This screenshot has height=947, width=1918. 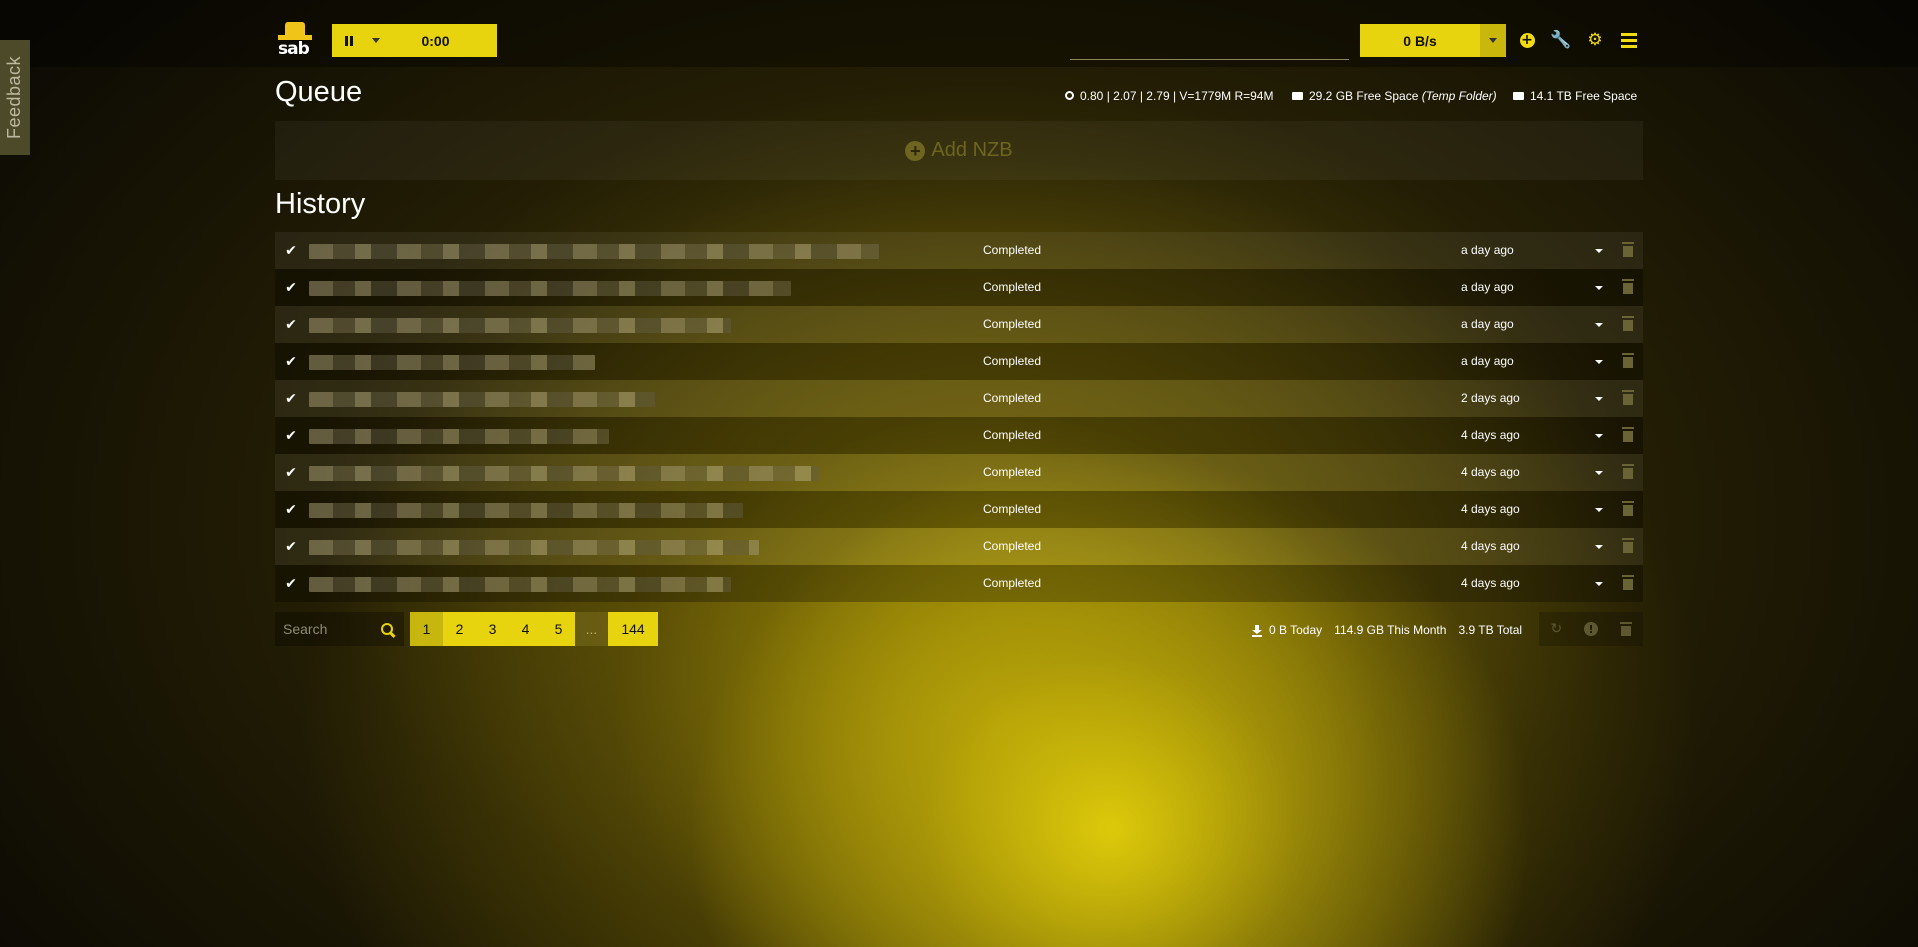 What do you see at coordinates (15, 97) in the screenshot?
I see `feedback-tab: Feedback` at bounding box center [15, 97].